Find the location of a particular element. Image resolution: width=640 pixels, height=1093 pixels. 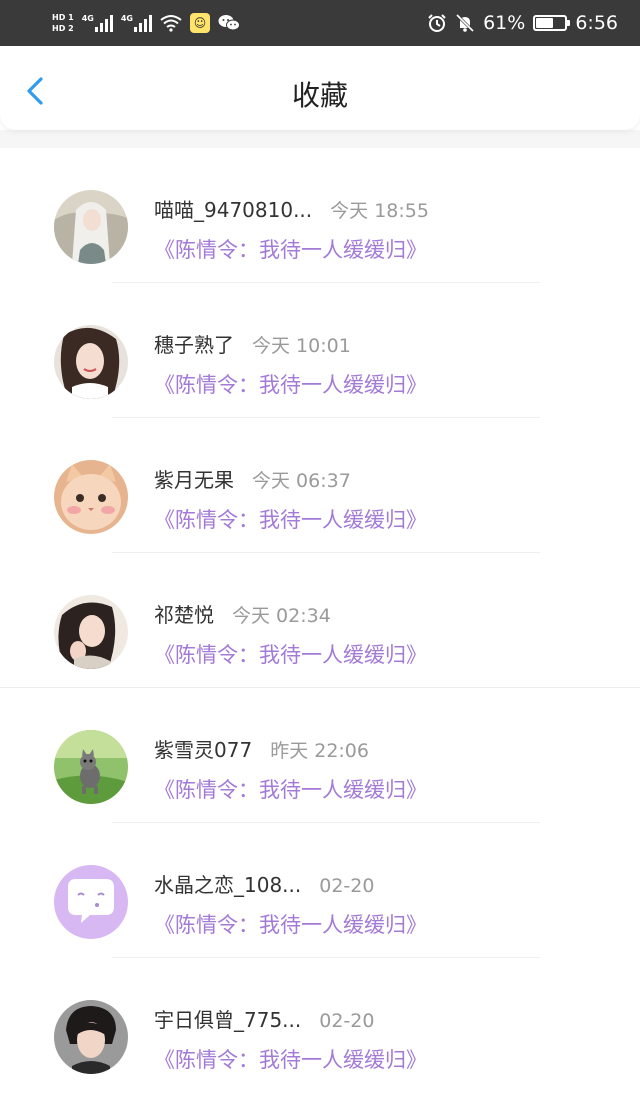

user-name: 穗子熟了 is located at coordinates (194, 345).